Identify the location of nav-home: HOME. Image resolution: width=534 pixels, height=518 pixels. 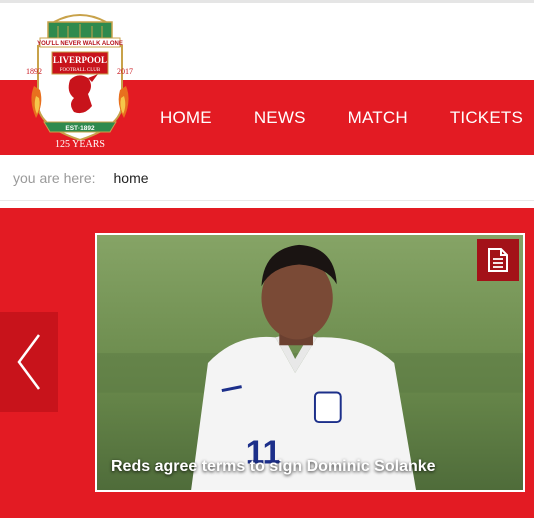
(186, 118).